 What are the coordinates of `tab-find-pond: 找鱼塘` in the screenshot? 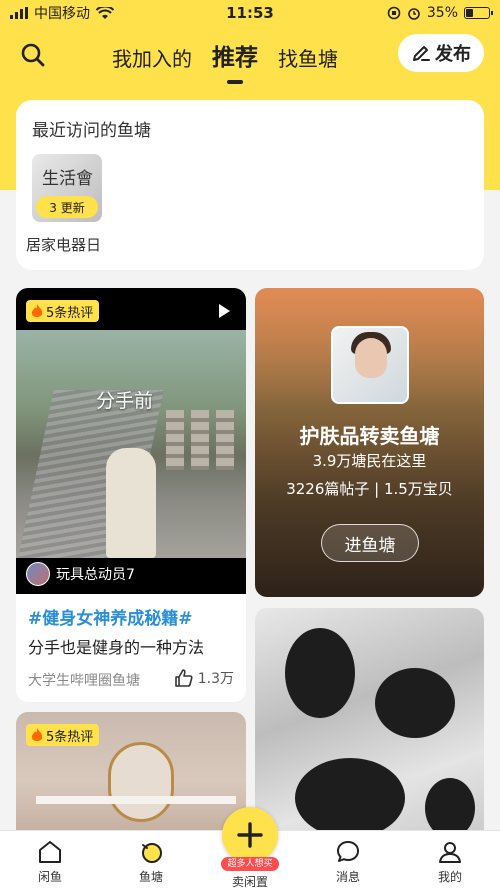 It's located at (308, 60).